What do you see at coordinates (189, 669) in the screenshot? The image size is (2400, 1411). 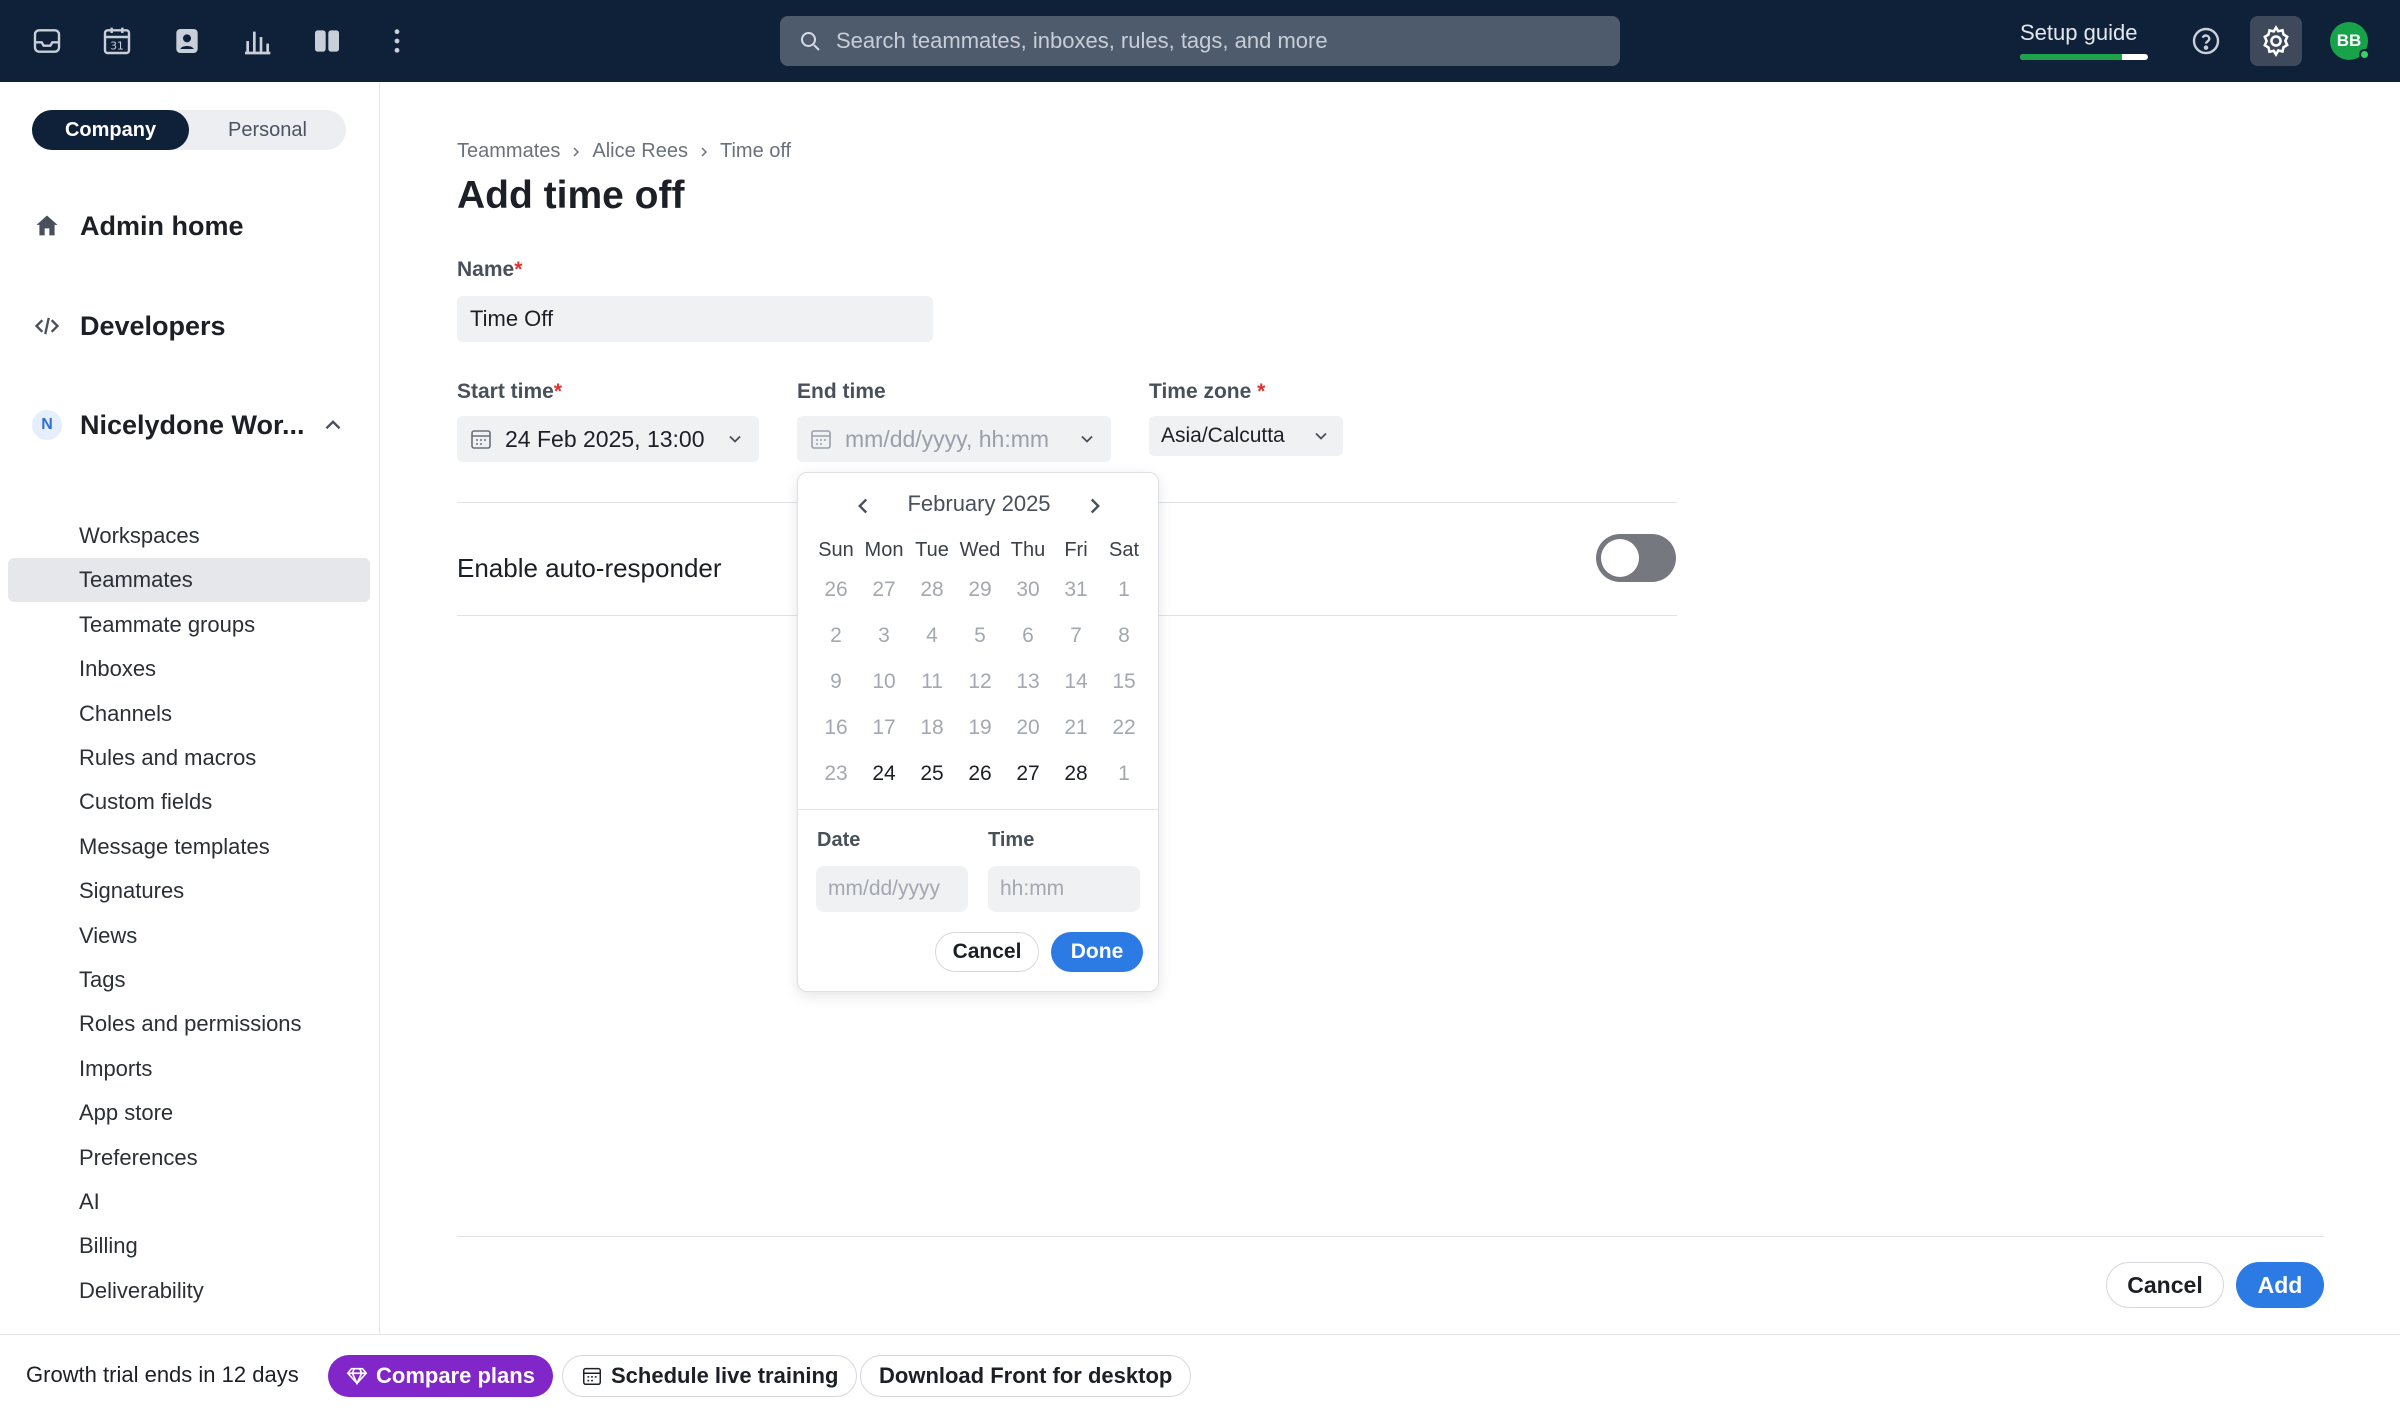 I see `sidebar-item-inboxes: Inboxes` at bounding box center [189, 669].